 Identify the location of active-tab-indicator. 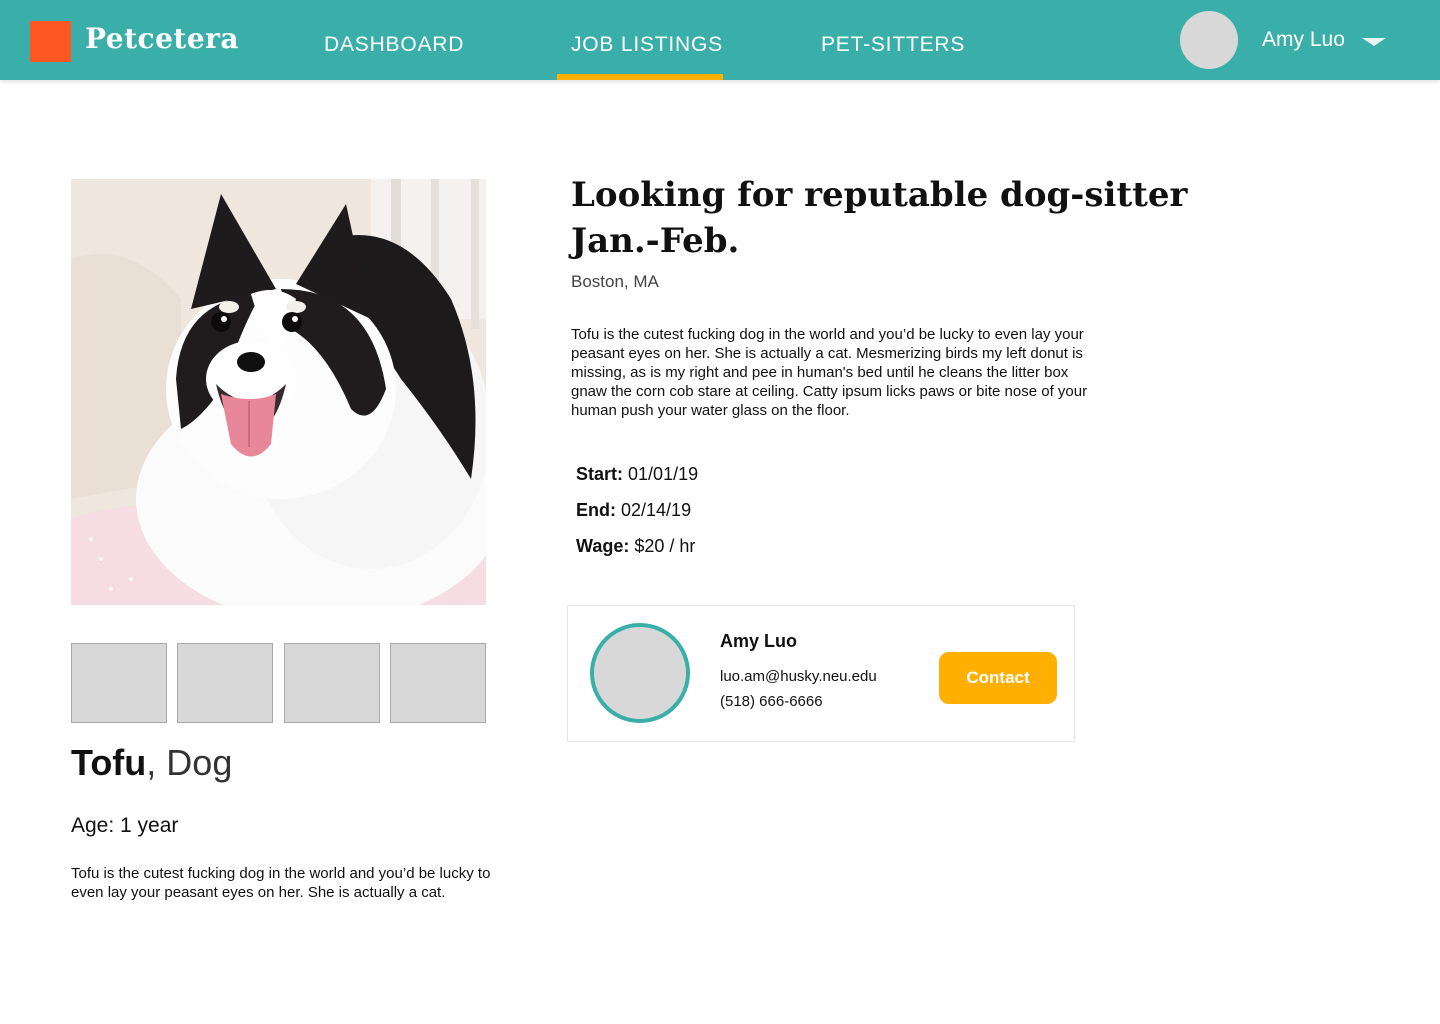
(640, 77).